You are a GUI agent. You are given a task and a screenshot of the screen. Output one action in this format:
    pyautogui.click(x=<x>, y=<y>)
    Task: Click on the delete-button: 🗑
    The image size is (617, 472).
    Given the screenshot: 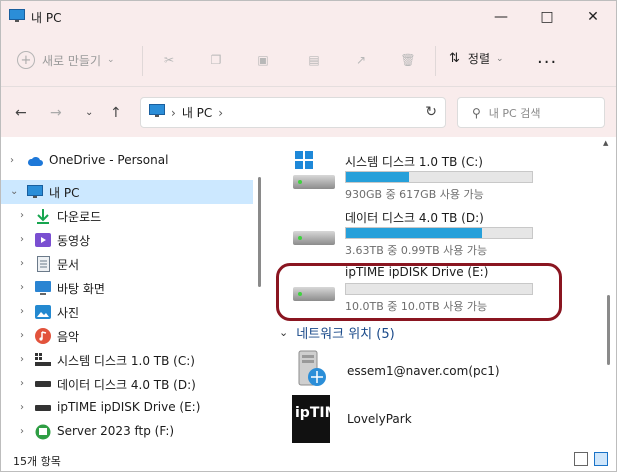 What is the action you would take?
    pyautogui.click(x=408, y=60)
    